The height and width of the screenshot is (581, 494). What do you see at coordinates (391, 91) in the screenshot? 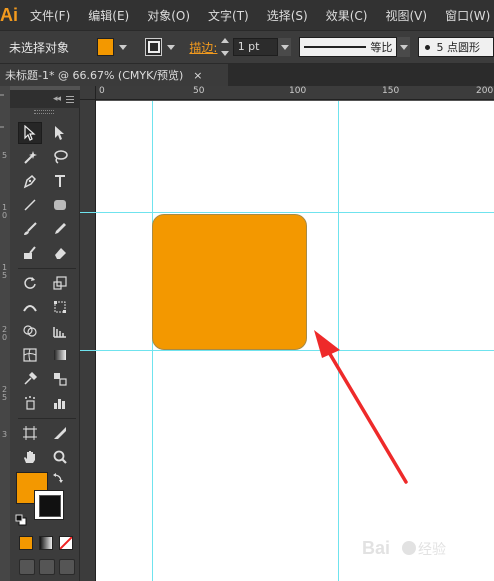
I see `ruler-label: 150` at bounding box center [391, 91].